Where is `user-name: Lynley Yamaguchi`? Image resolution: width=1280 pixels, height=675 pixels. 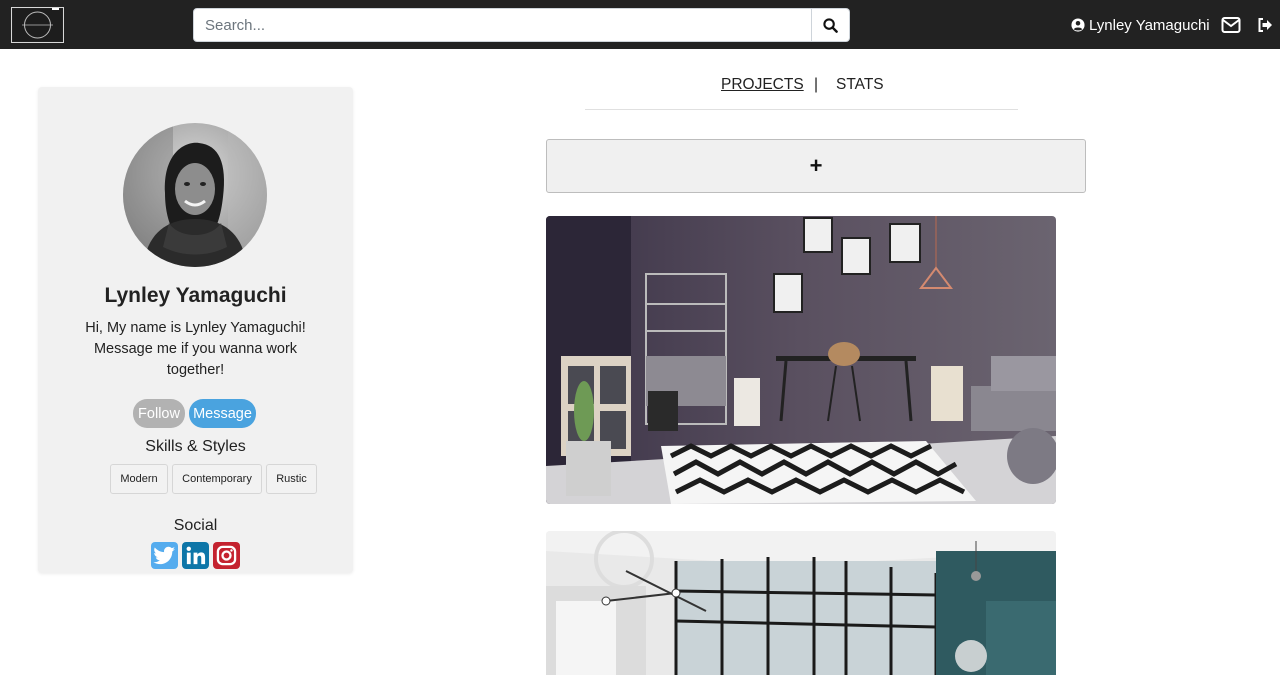
user-name: Lynley Yamaguchi is located at coordinates (1149, 25).